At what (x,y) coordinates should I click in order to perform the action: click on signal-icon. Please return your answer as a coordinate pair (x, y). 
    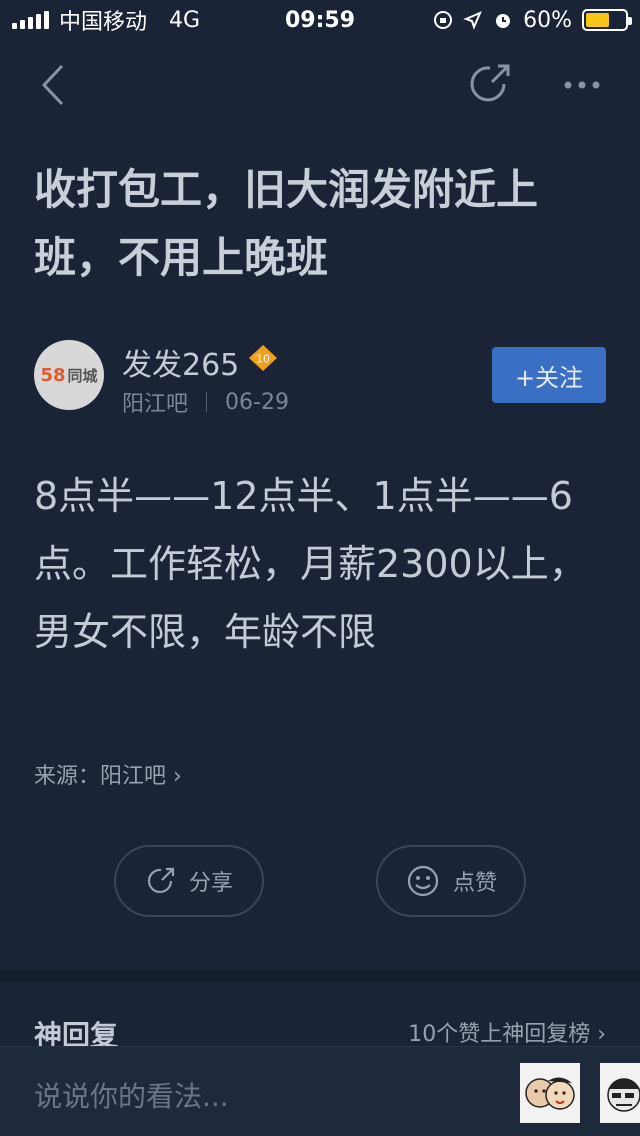
    Looking at the image, I should click on (30, 20).